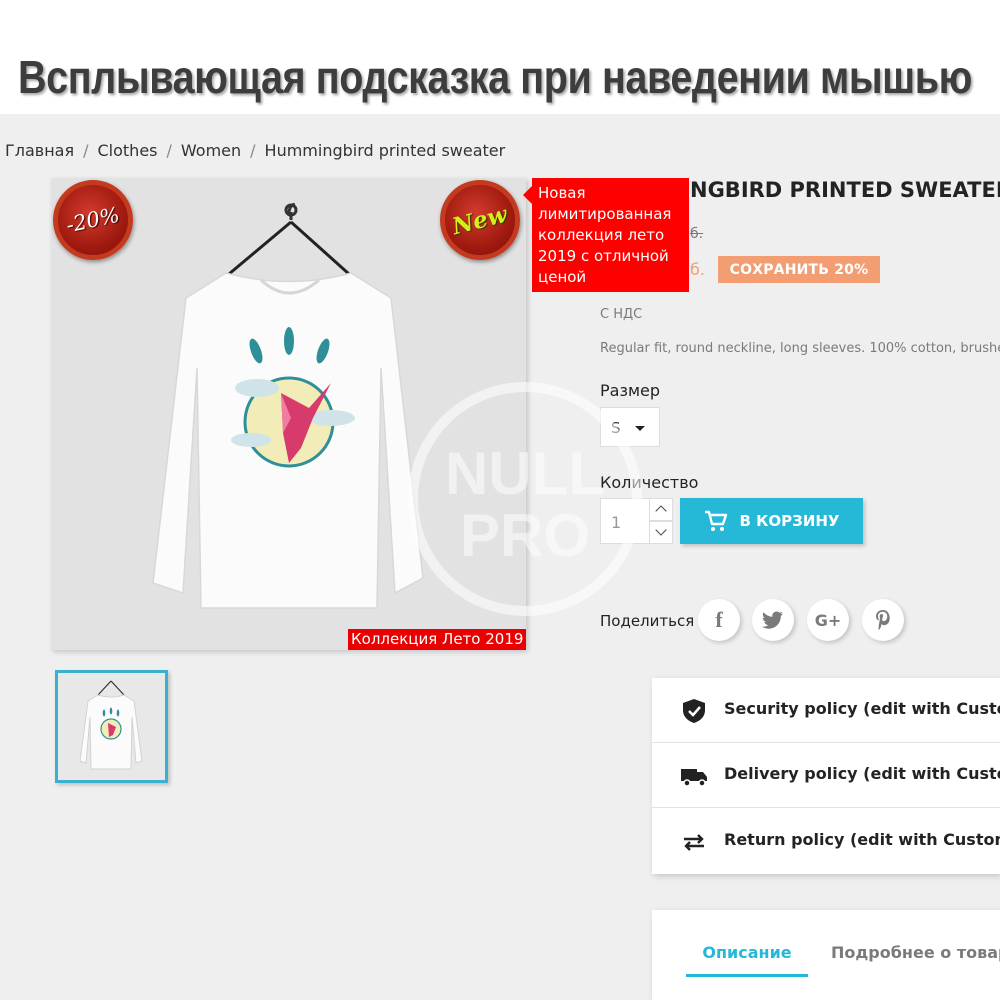  Describe the element at coordinates (715, 520) in the screenshot. I see `cart-icon` at that location.